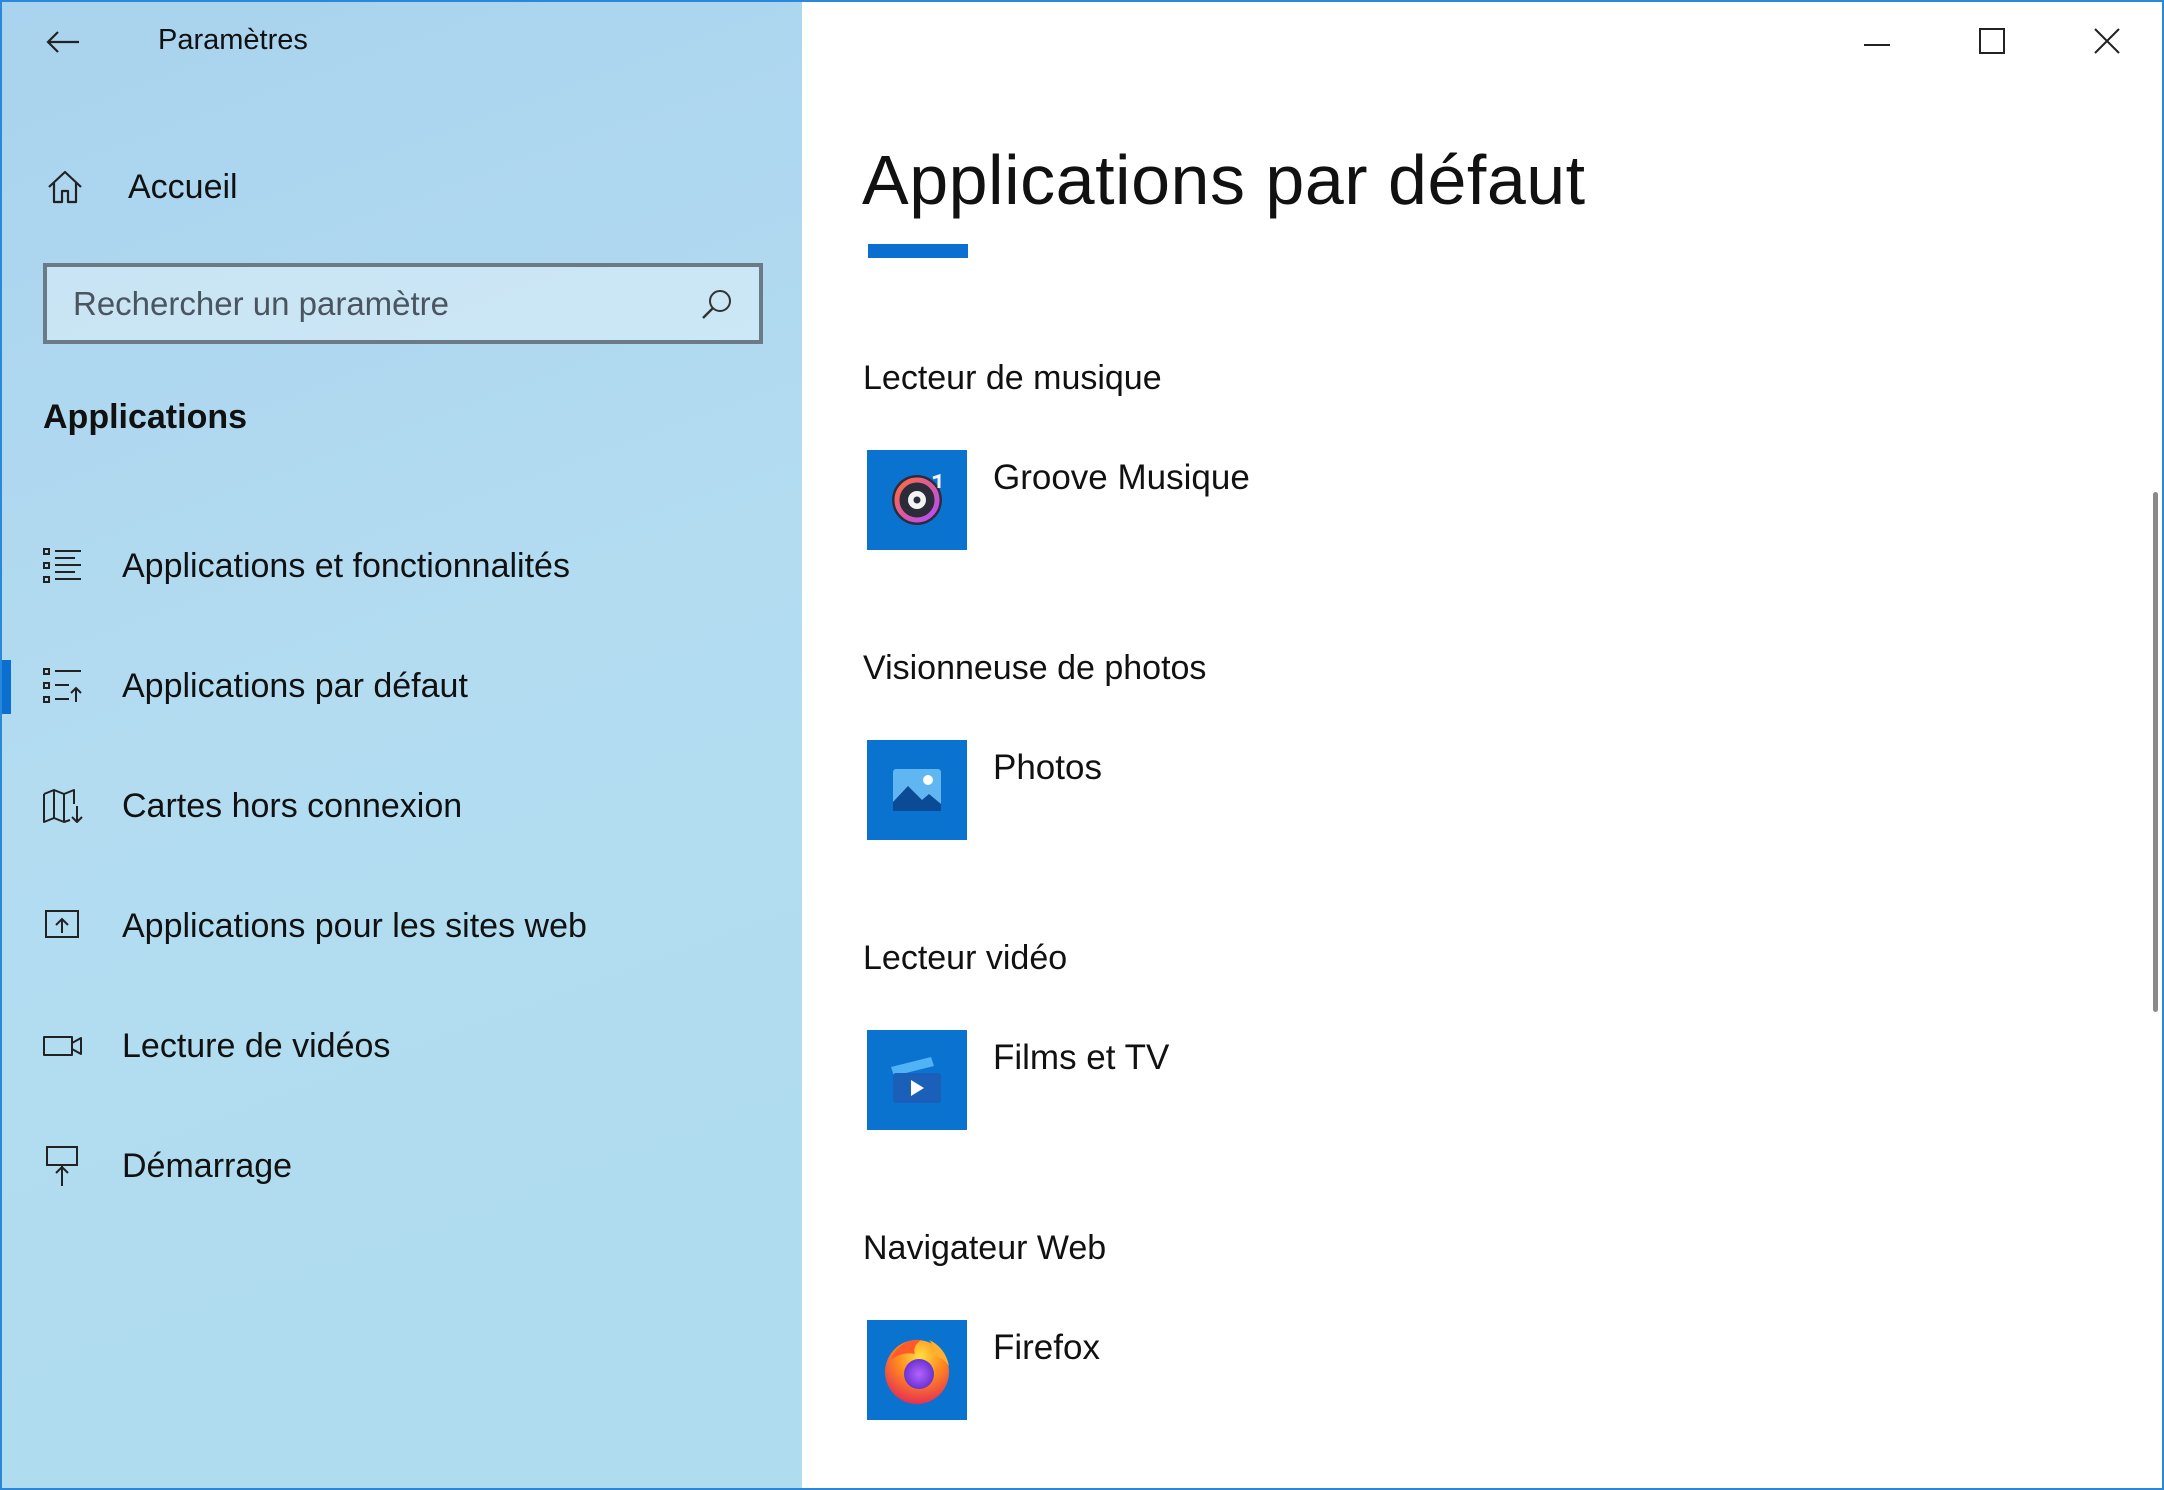 The height and width of the screenshot is (1490, 2164). What do you see at coordinates (207, 1165) in the screenshot?
I see `sidebar-item-label: Démarrage` at bounding box center [207, 1165].